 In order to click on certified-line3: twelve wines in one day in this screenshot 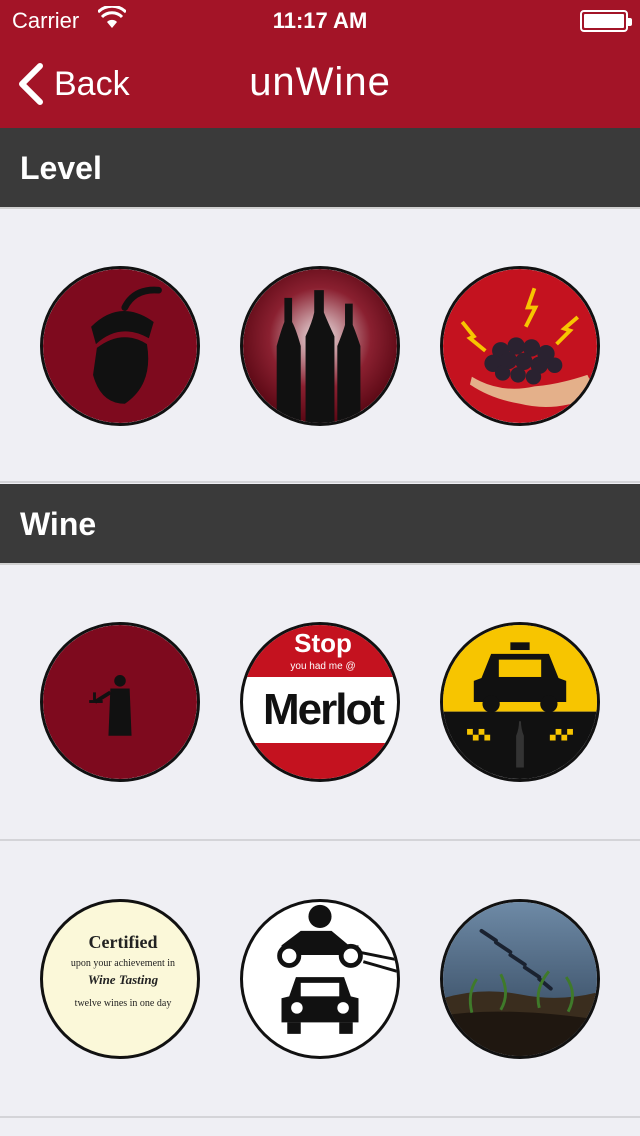, I will do `click(123, 1003)`.